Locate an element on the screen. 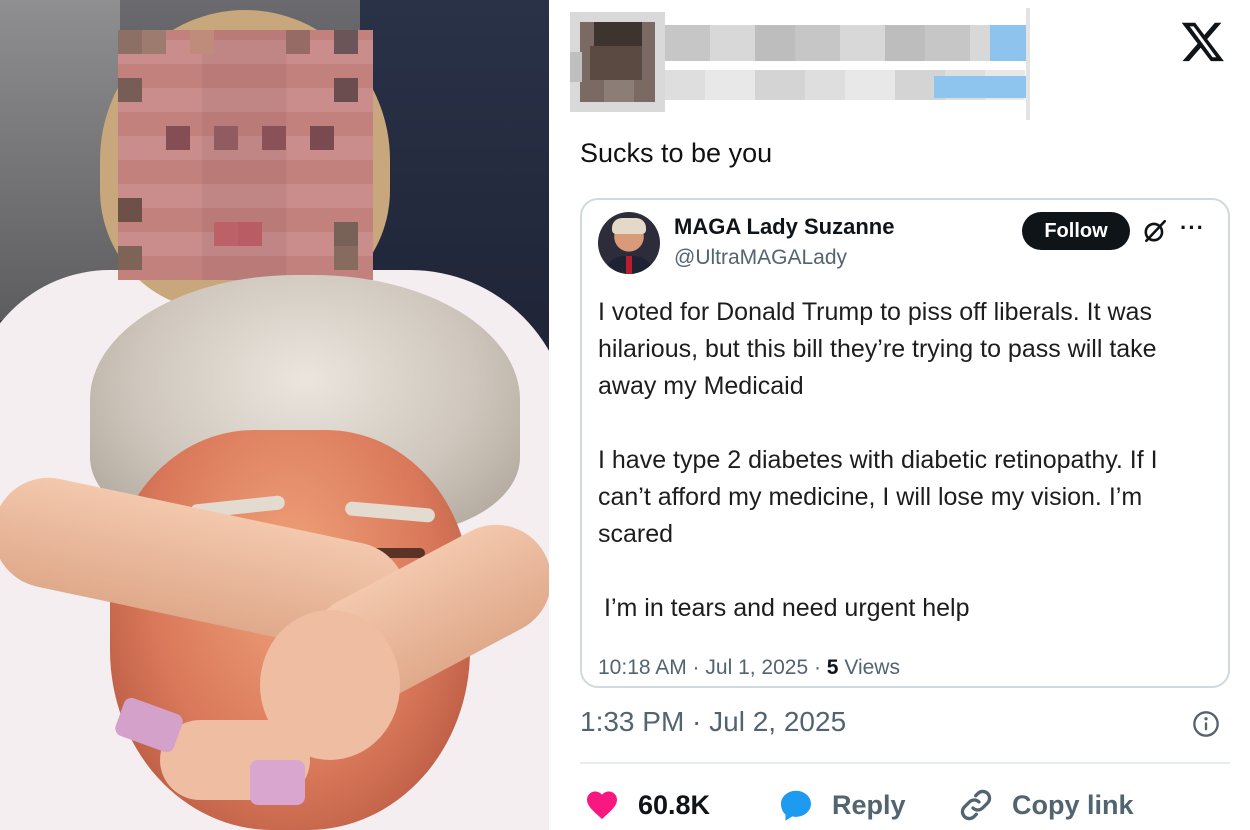 This screenshot has width=1250, height=830. reply-label: Reply is located at coordinates (869, 804).